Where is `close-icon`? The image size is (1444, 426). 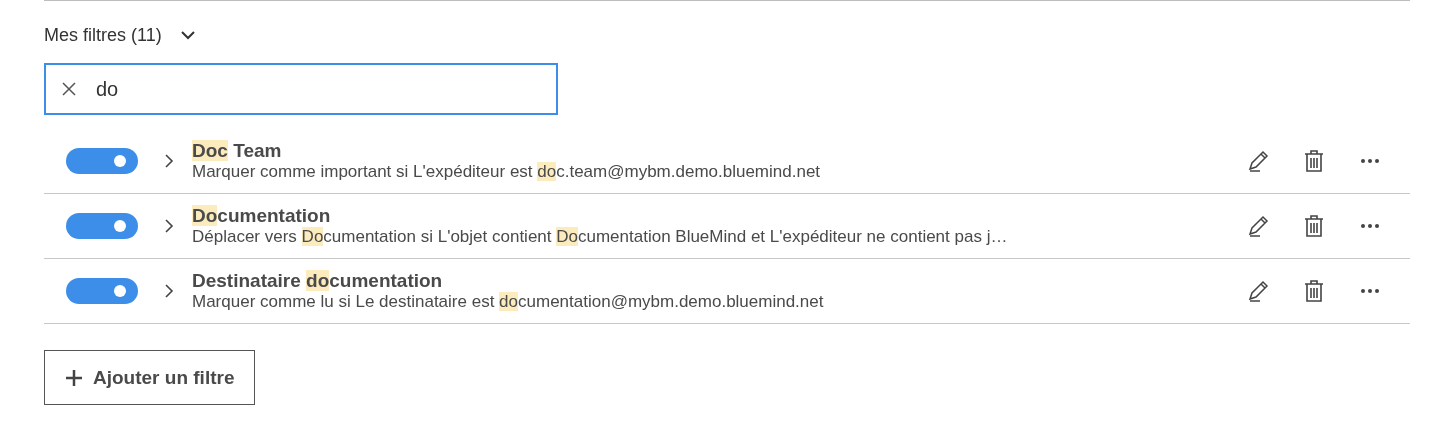
close-icon is located at coordinates (69, 89).